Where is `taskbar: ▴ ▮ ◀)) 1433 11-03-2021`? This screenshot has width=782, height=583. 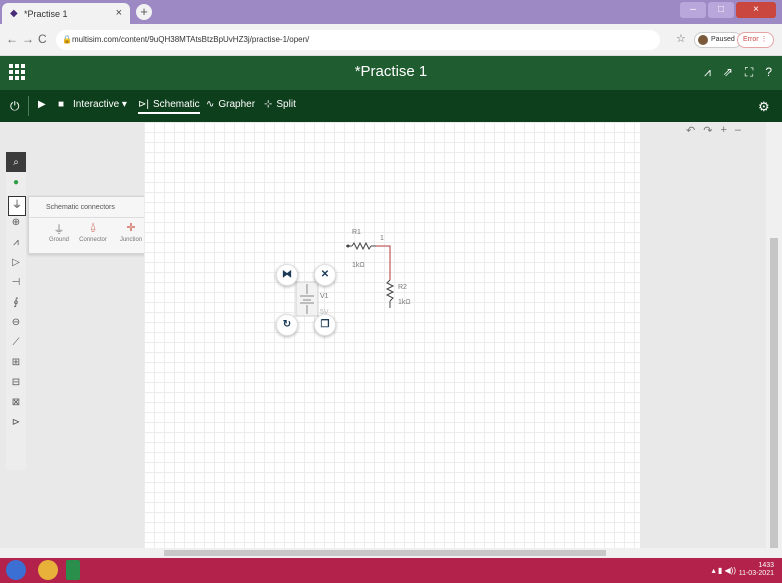 taskbar: ▴ ▮ ◀)) 1433 11-03-2021 is located at coordinates (391, 570).